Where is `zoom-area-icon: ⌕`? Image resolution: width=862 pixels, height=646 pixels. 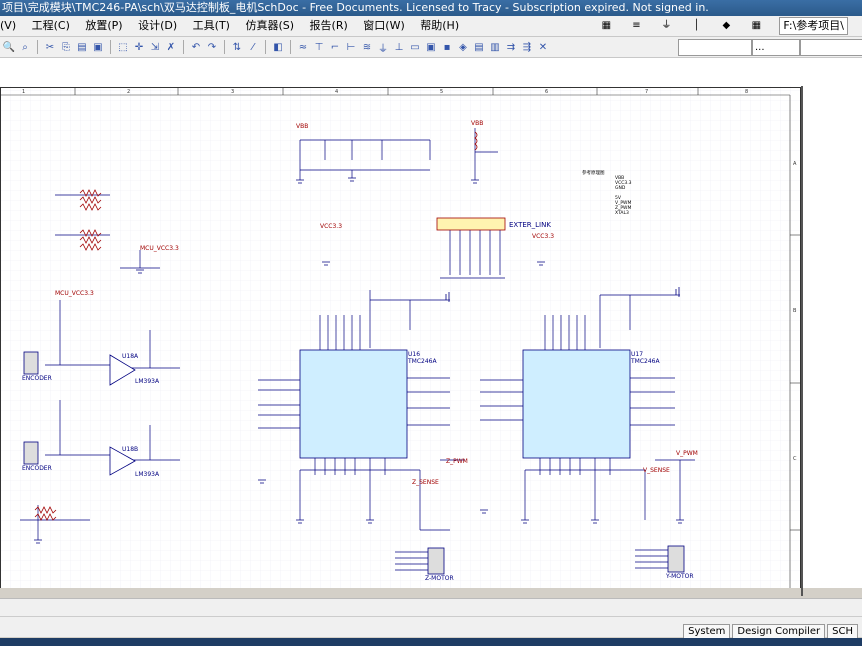
zoom-area-icon: ⌕ is located at coordinates (25, 47).